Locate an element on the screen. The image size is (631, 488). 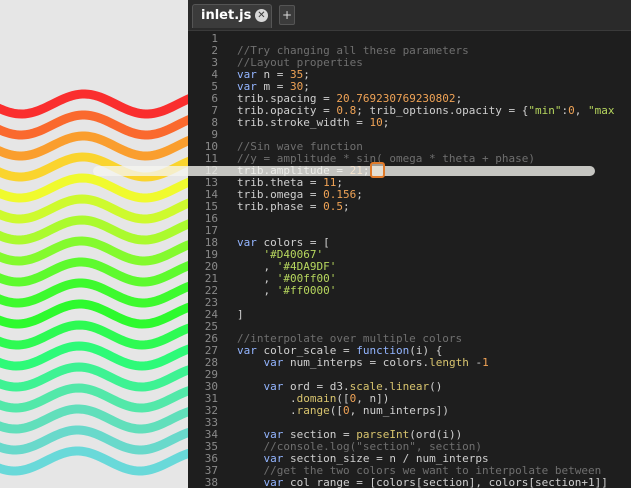
code-token: num_interps = colors. is located at coordinates (356, 362).